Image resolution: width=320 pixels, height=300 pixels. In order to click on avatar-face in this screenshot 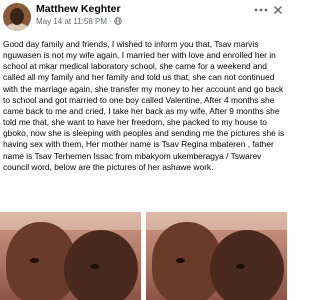, I will do `click(17, 16)`.